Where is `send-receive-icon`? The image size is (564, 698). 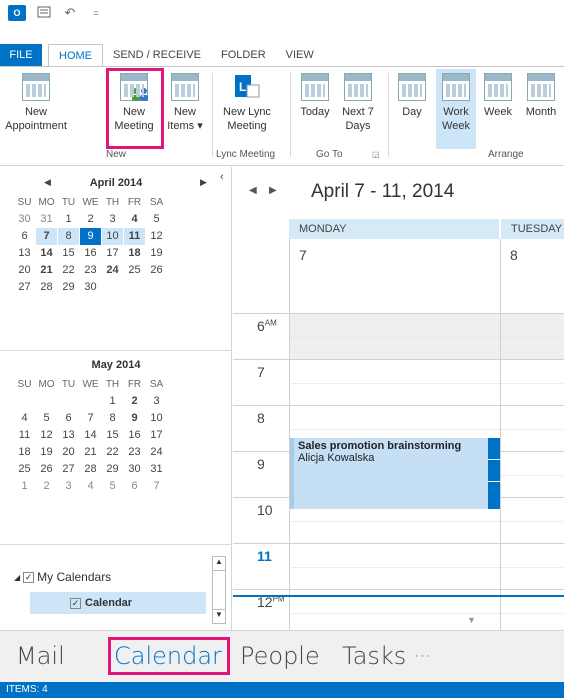
send-receive-icon is located at coordinates (44, 13).